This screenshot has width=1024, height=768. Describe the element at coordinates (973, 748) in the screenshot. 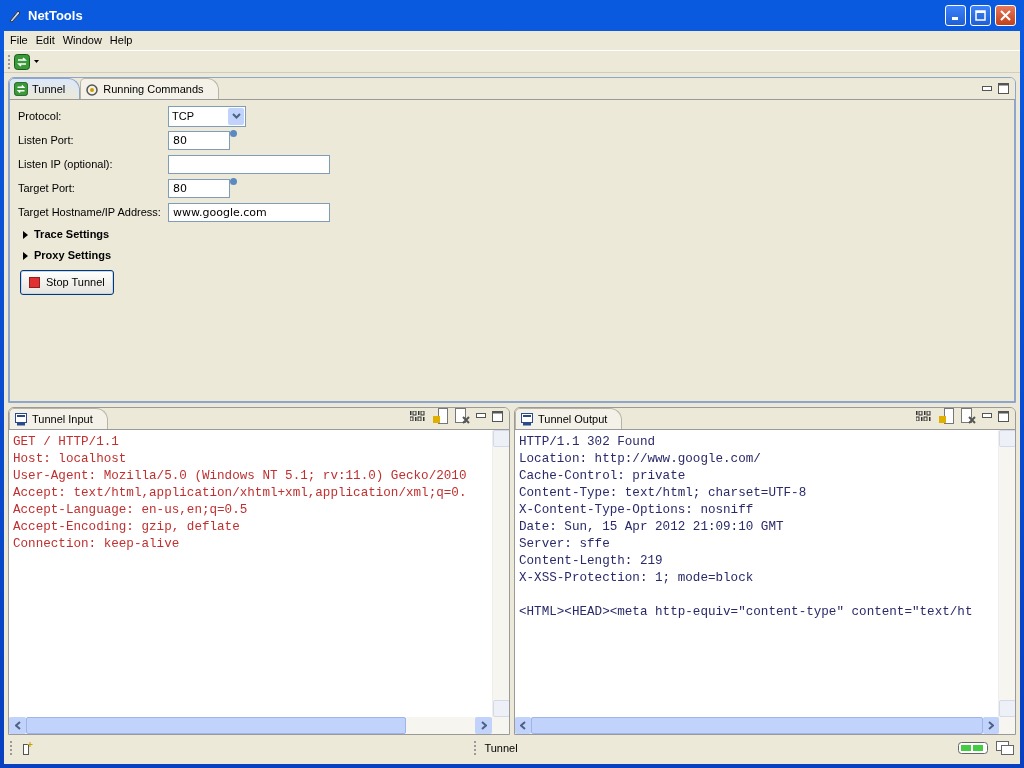

I see `heap-status-icon` at that location.